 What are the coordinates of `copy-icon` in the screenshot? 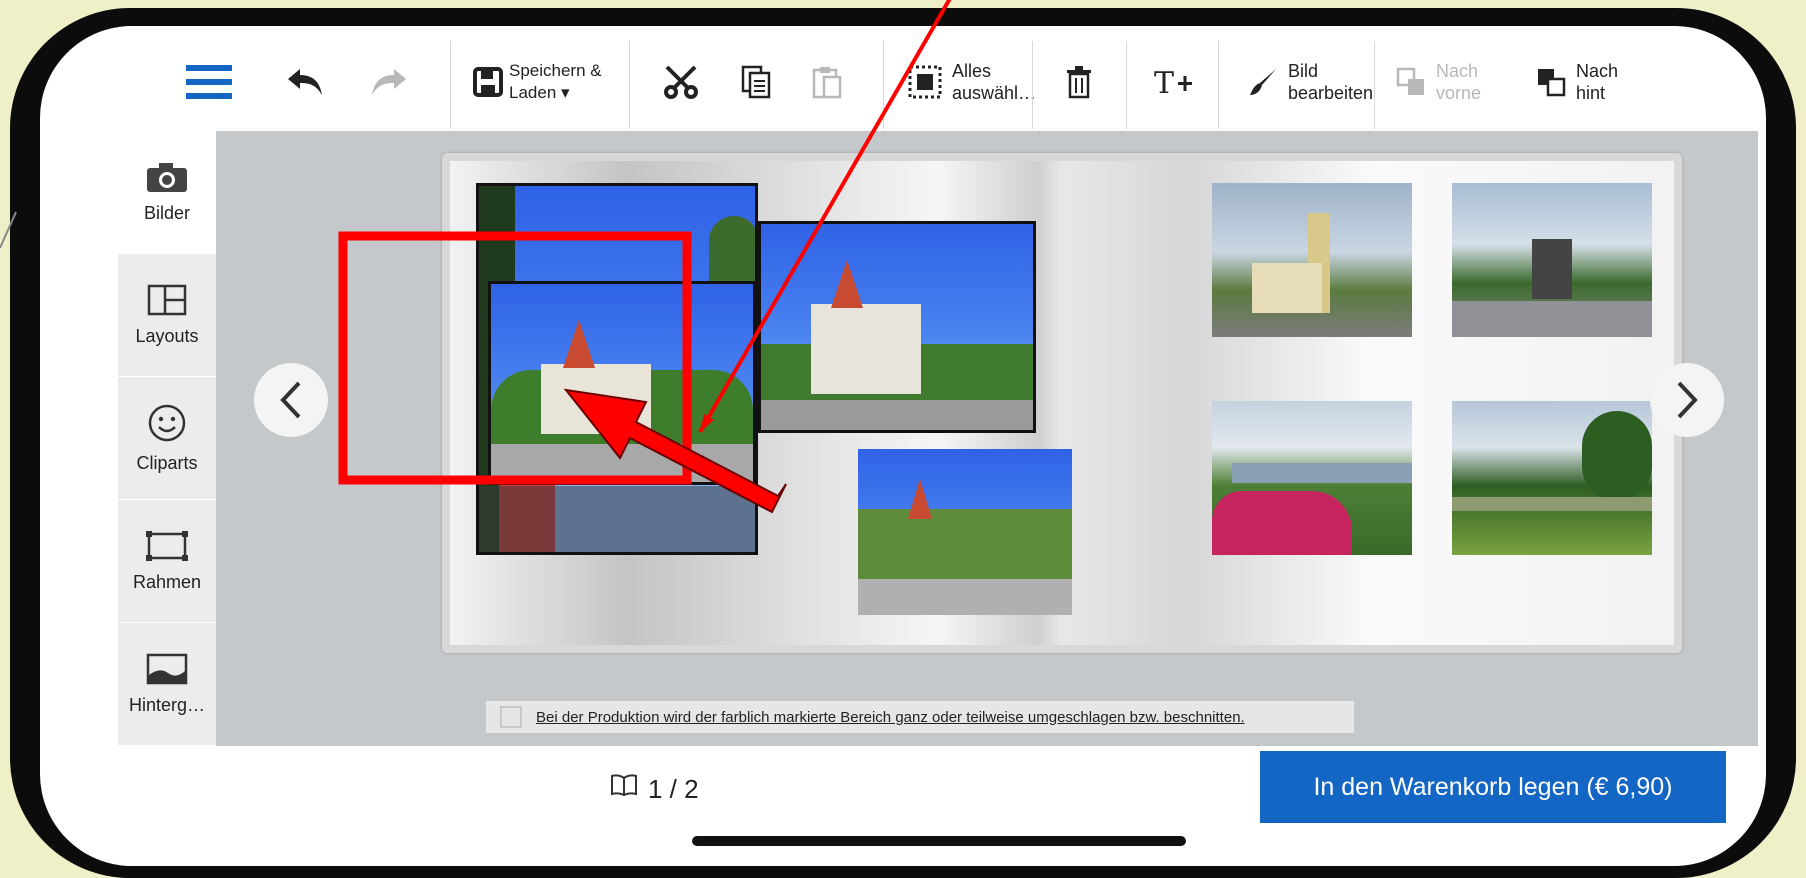 It's located at (756, 82).